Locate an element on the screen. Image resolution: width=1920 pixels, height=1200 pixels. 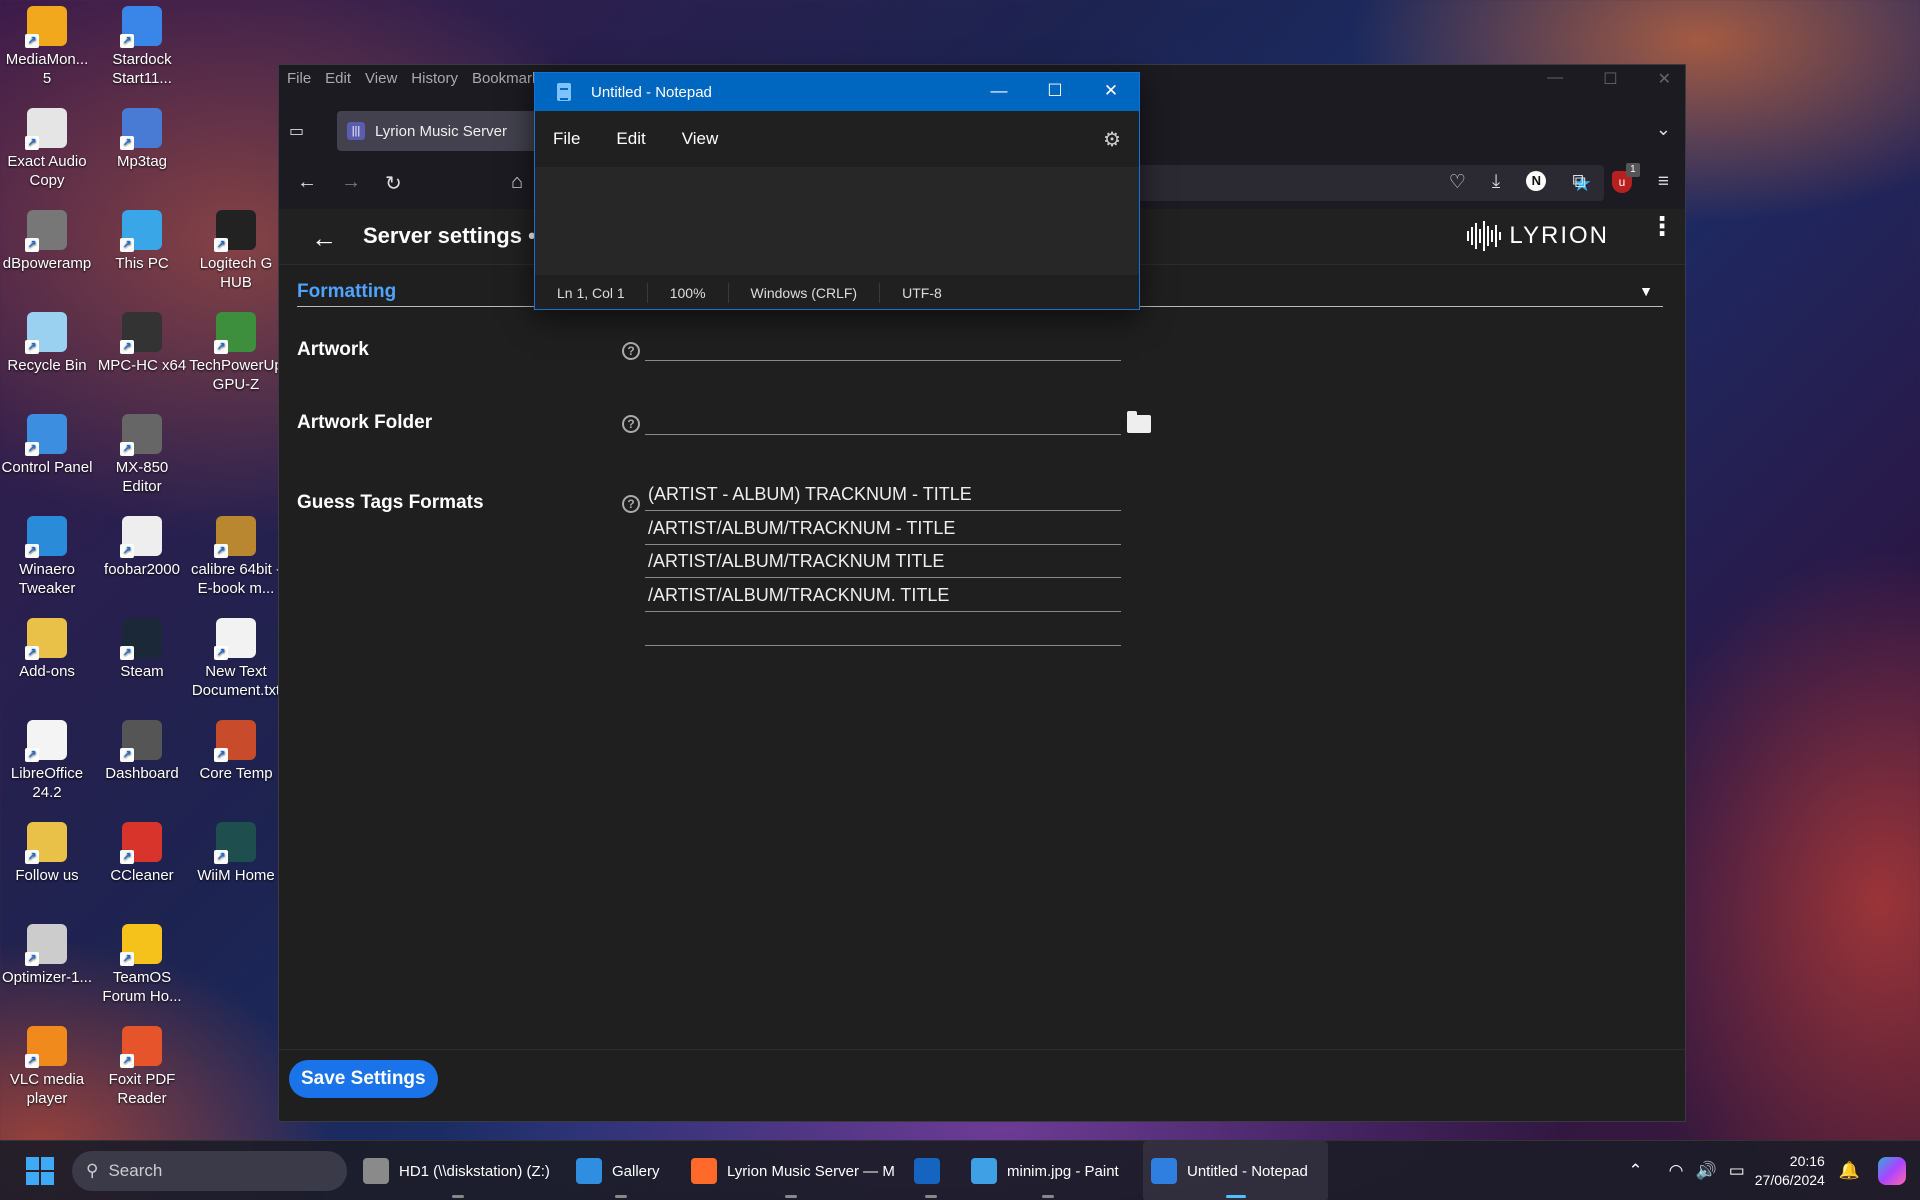
desktop-icon-wiim-home: ↗ WiiM Home is located at coordinates (236, 850).